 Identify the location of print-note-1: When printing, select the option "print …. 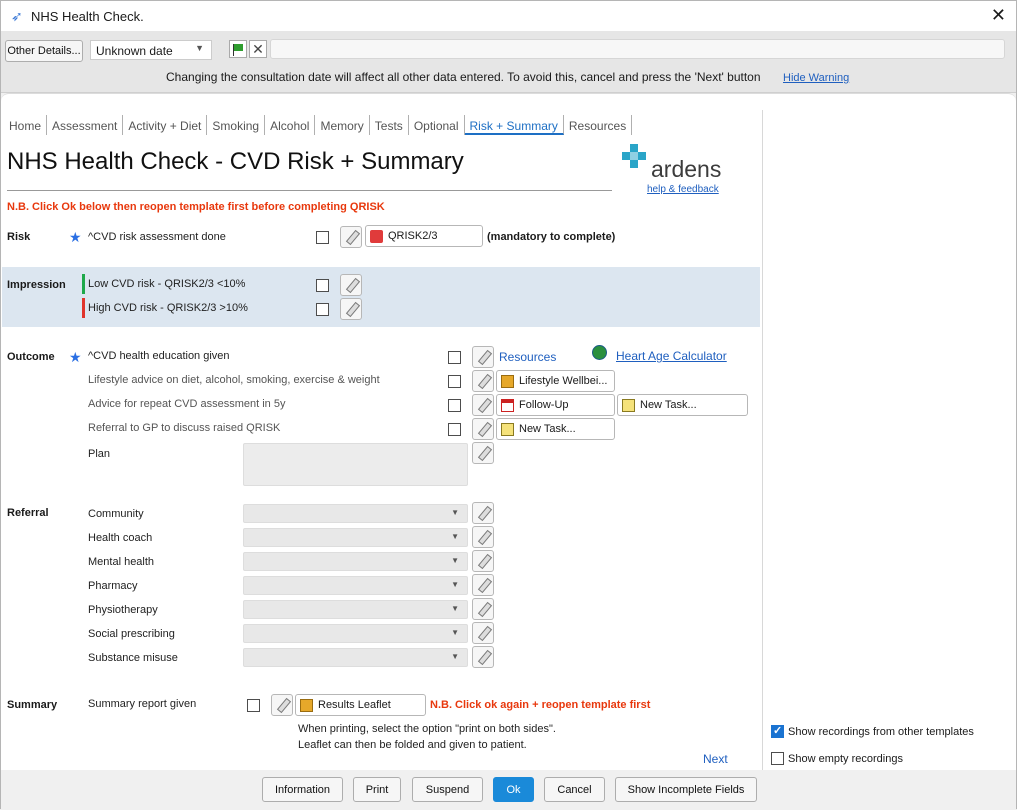
(427, 729).